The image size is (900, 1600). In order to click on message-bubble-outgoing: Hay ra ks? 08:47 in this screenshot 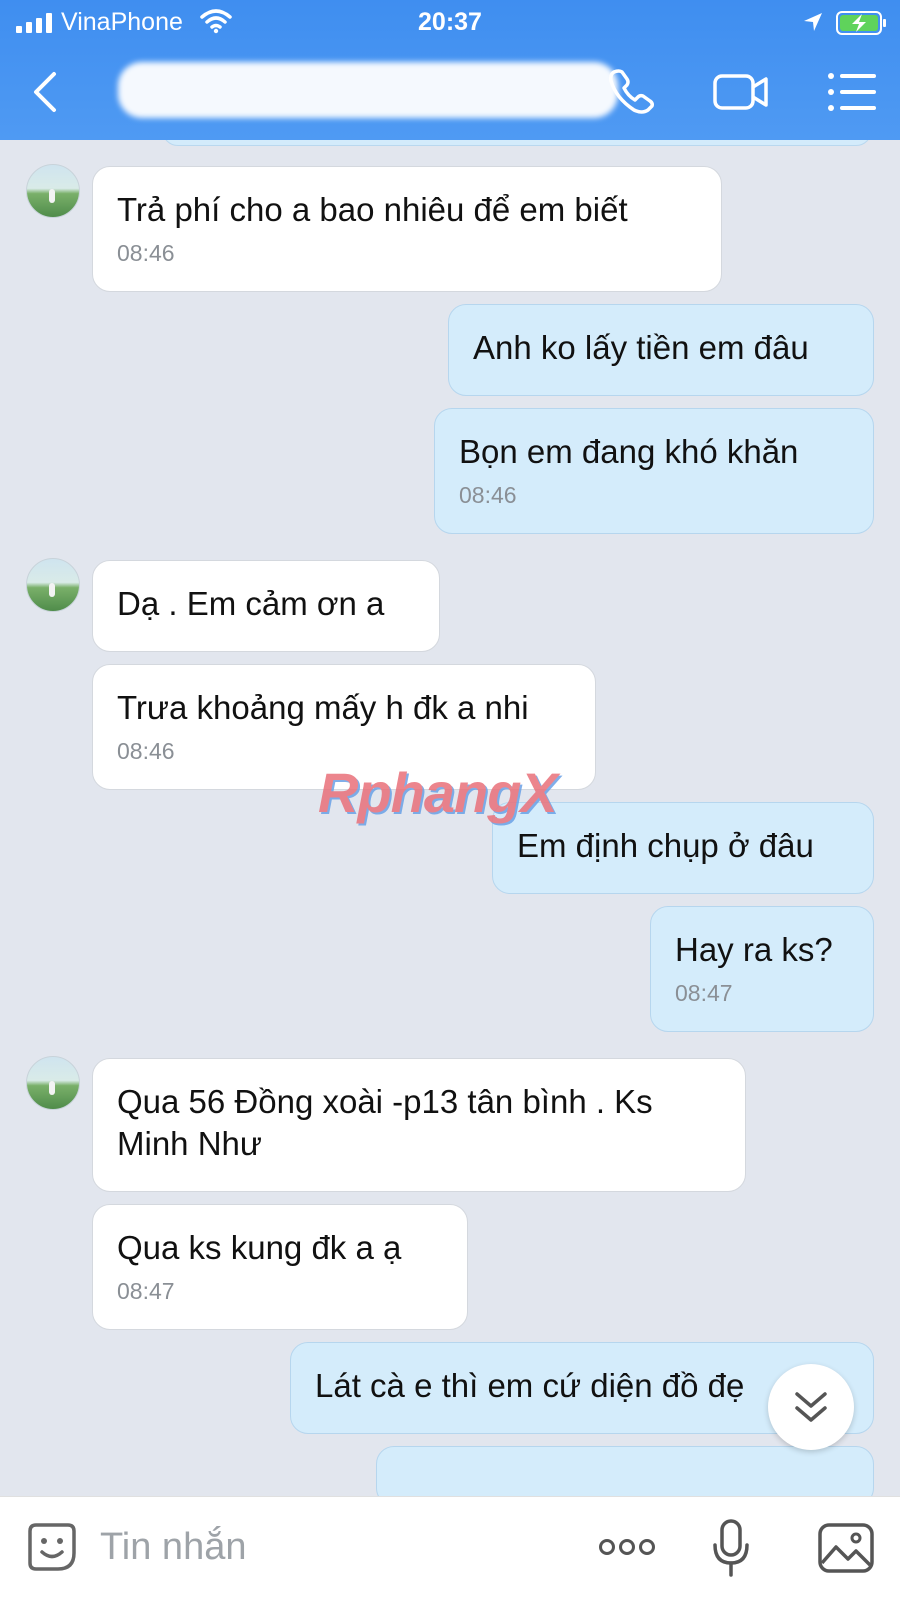, I will do `click(762, 969)`.